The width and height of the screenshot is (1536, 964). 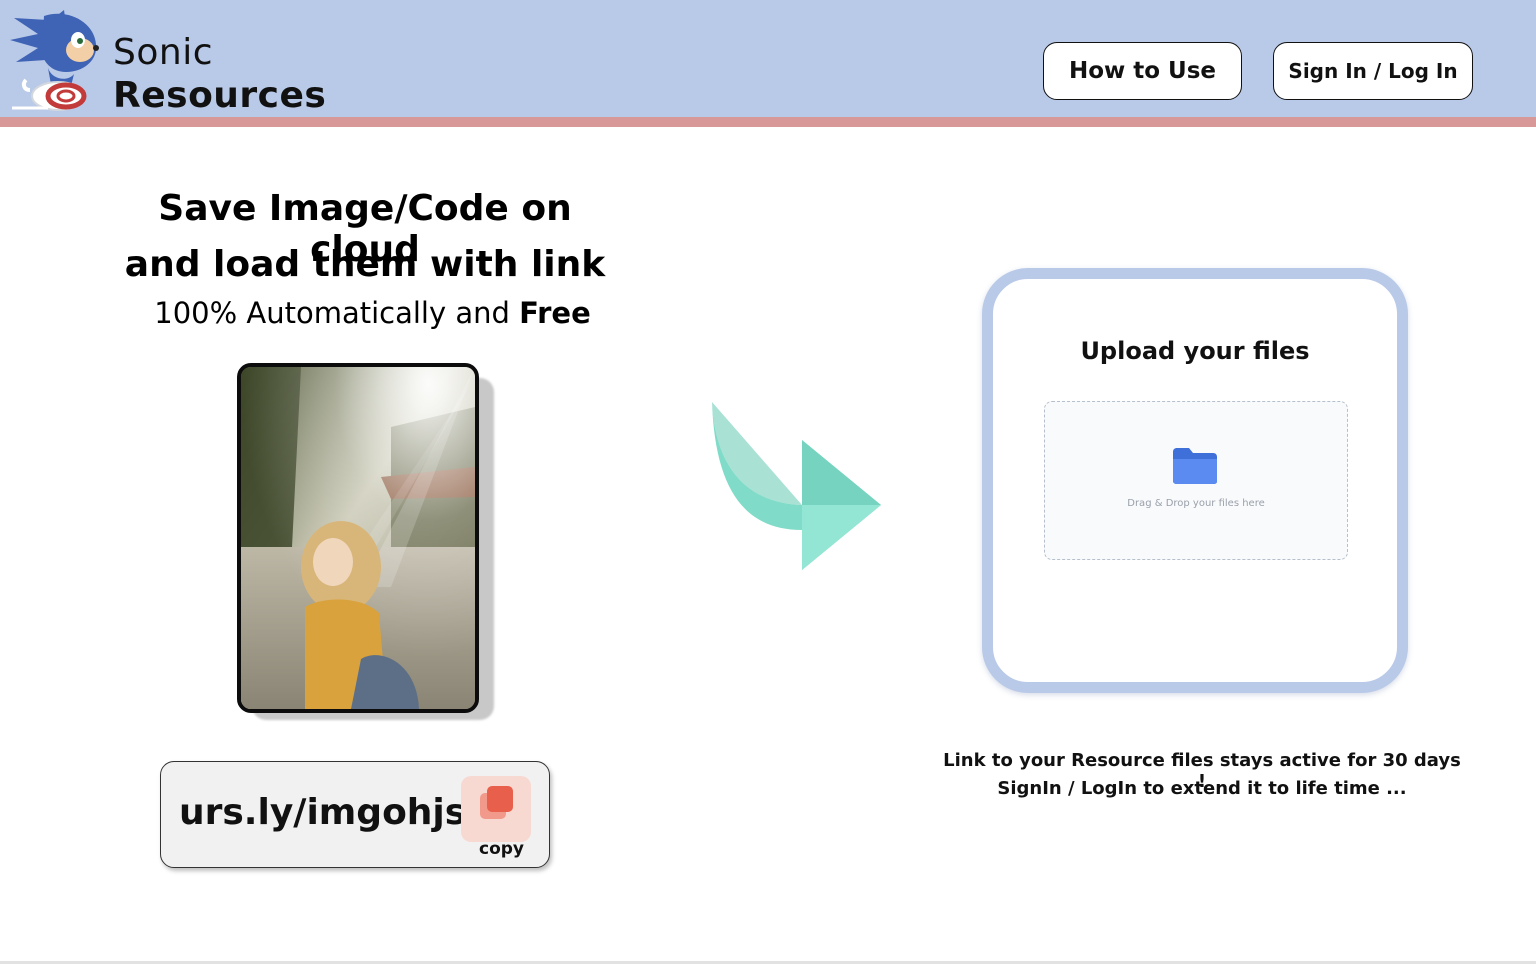 I want to click on file-dropzone: Drag & Drop your files here, so click(x=1196, y=480).